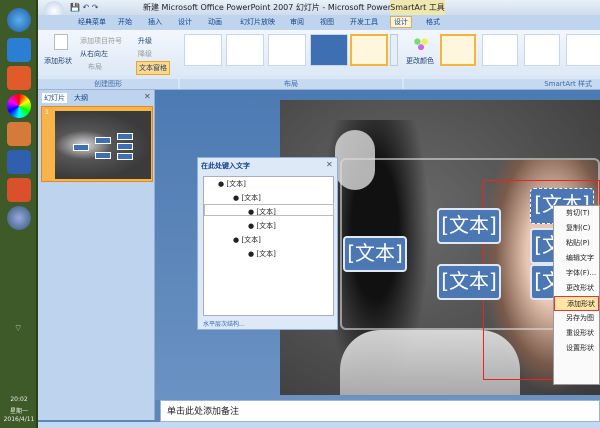  I want to click on style-gallery-item-selected, so click(458, 50).